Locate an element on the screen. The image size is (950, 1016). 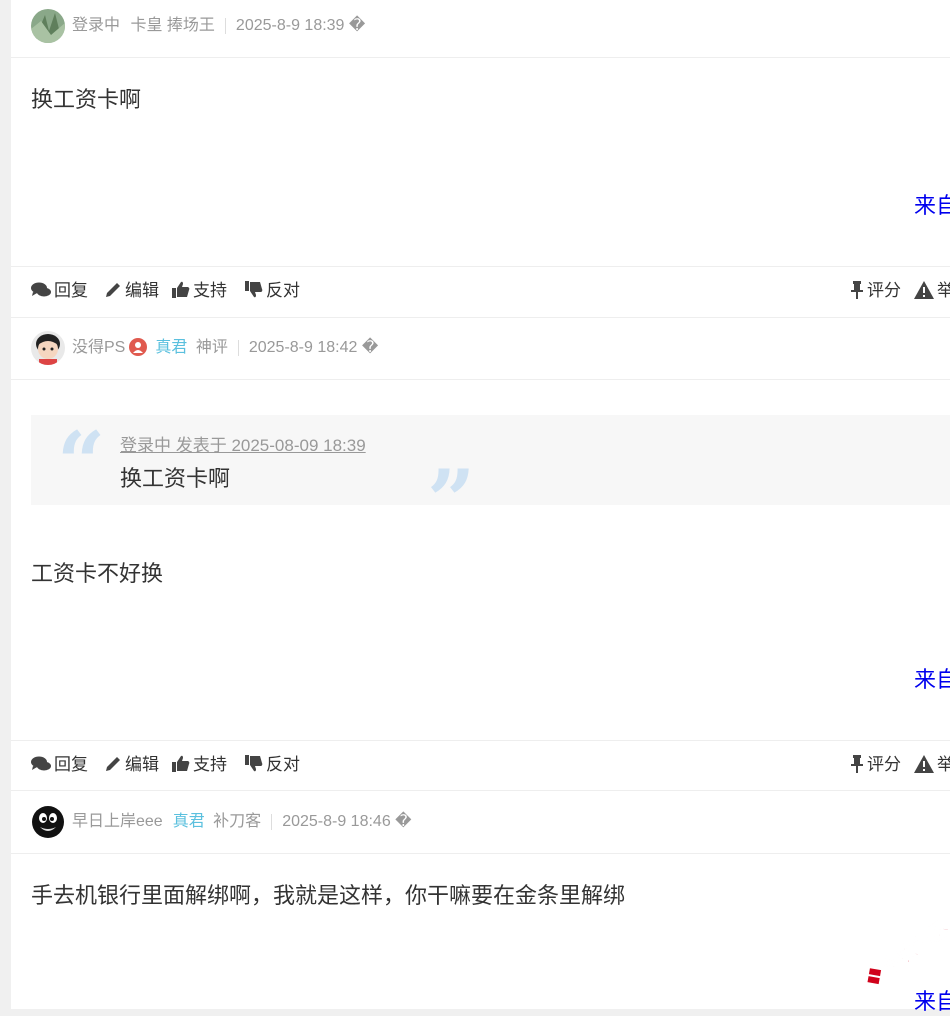
user-title: 补刀客 is located at coordinates (237, 821).